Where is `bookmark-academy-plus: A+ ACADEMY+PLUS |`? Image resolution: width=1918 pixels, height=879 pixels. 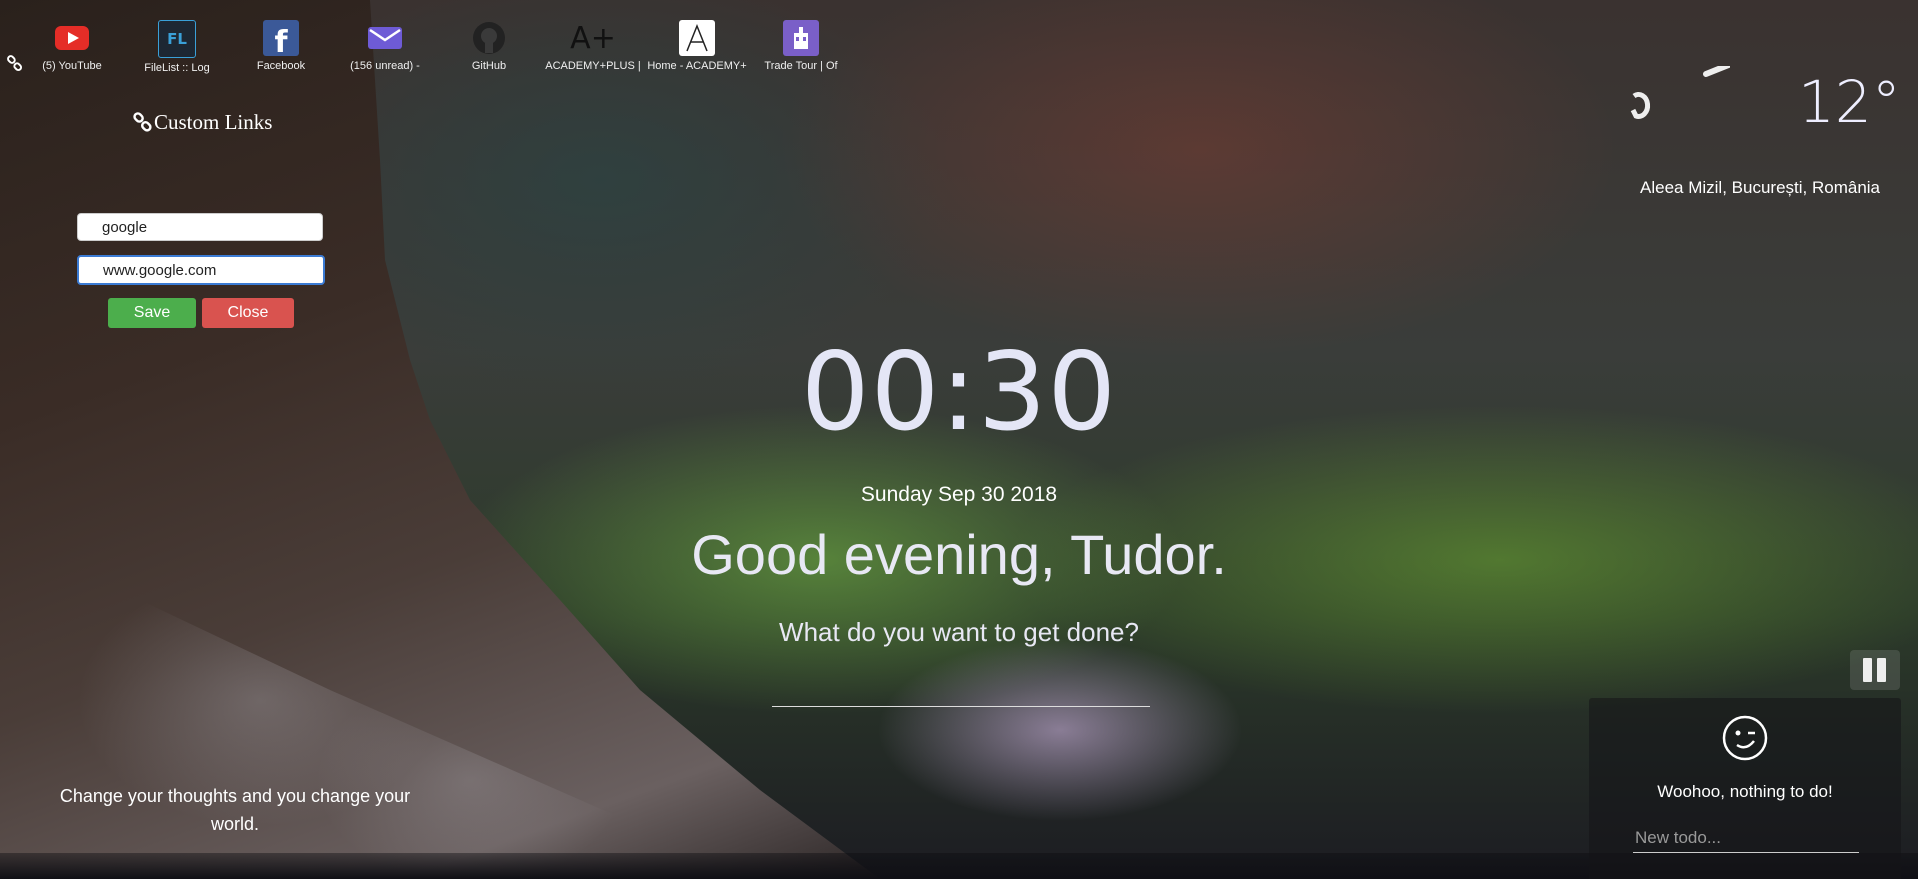 bookmark-academy-plus: A+ ACADEMY+PLUS | is located at coordinates (593, 46).